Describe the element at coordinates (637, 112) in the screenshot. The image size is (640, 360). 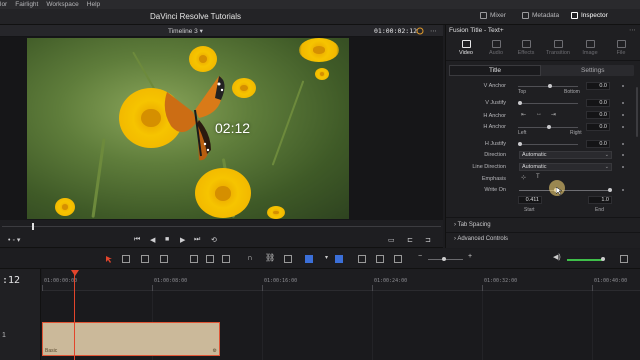
I see `inspector-scrollbar` at that location.